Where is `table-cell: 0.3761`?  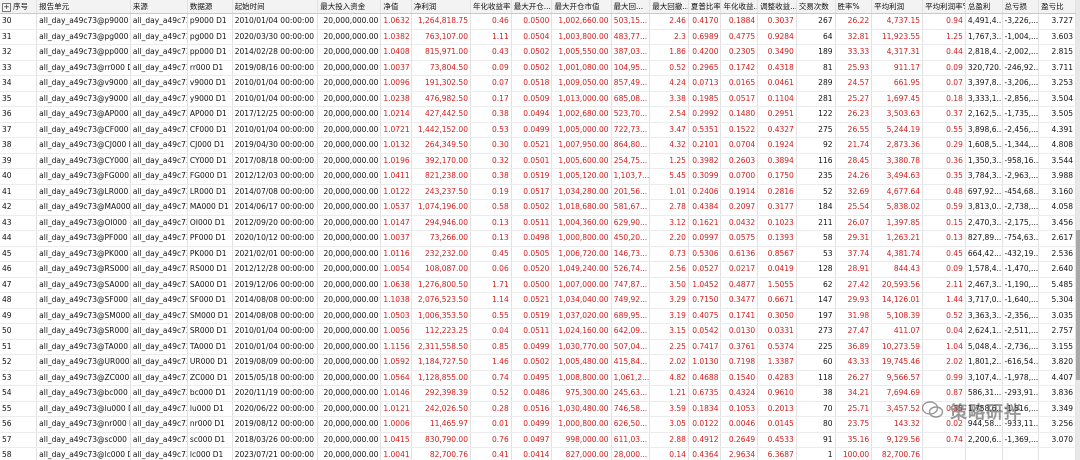 table-cell: 0.3761 is located at coordinates (739, 347).